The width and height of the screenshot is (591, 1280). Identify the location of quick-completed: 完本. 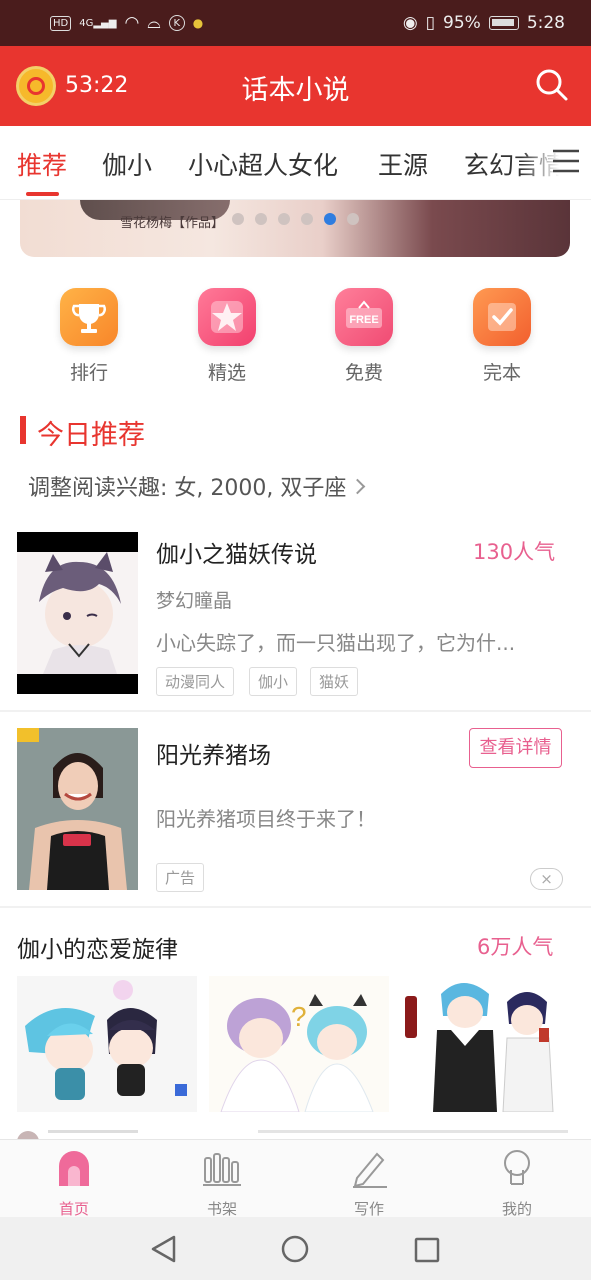
(502, 336).